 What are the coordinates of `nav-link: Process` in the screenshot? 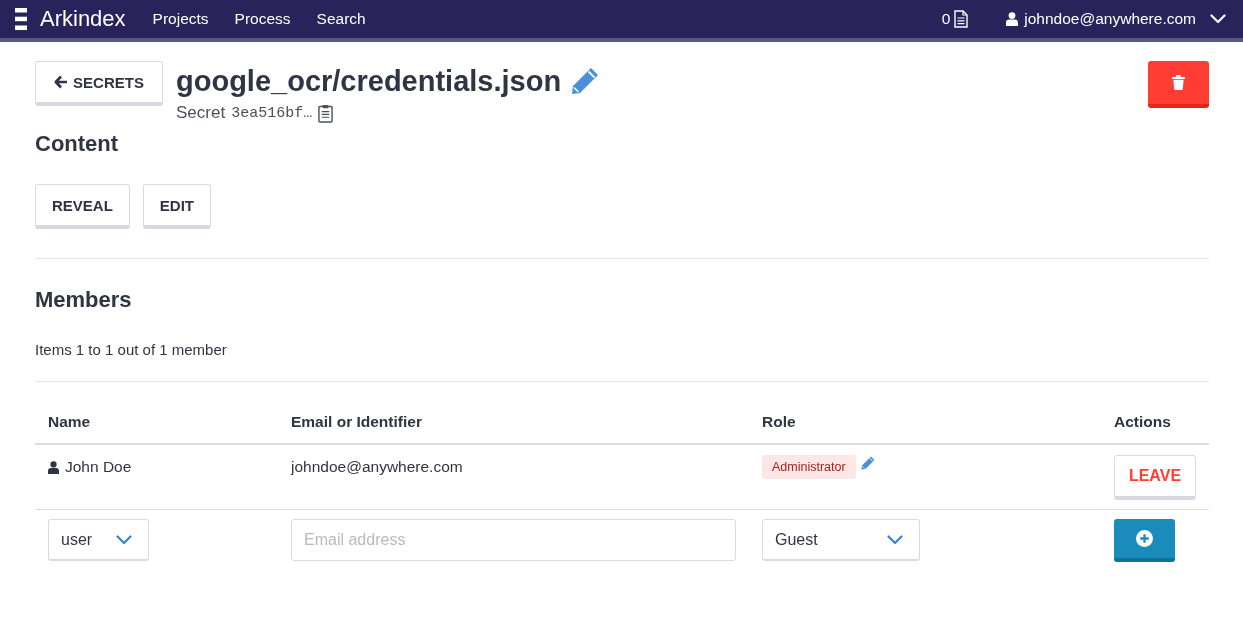 It's located at (262, 19).